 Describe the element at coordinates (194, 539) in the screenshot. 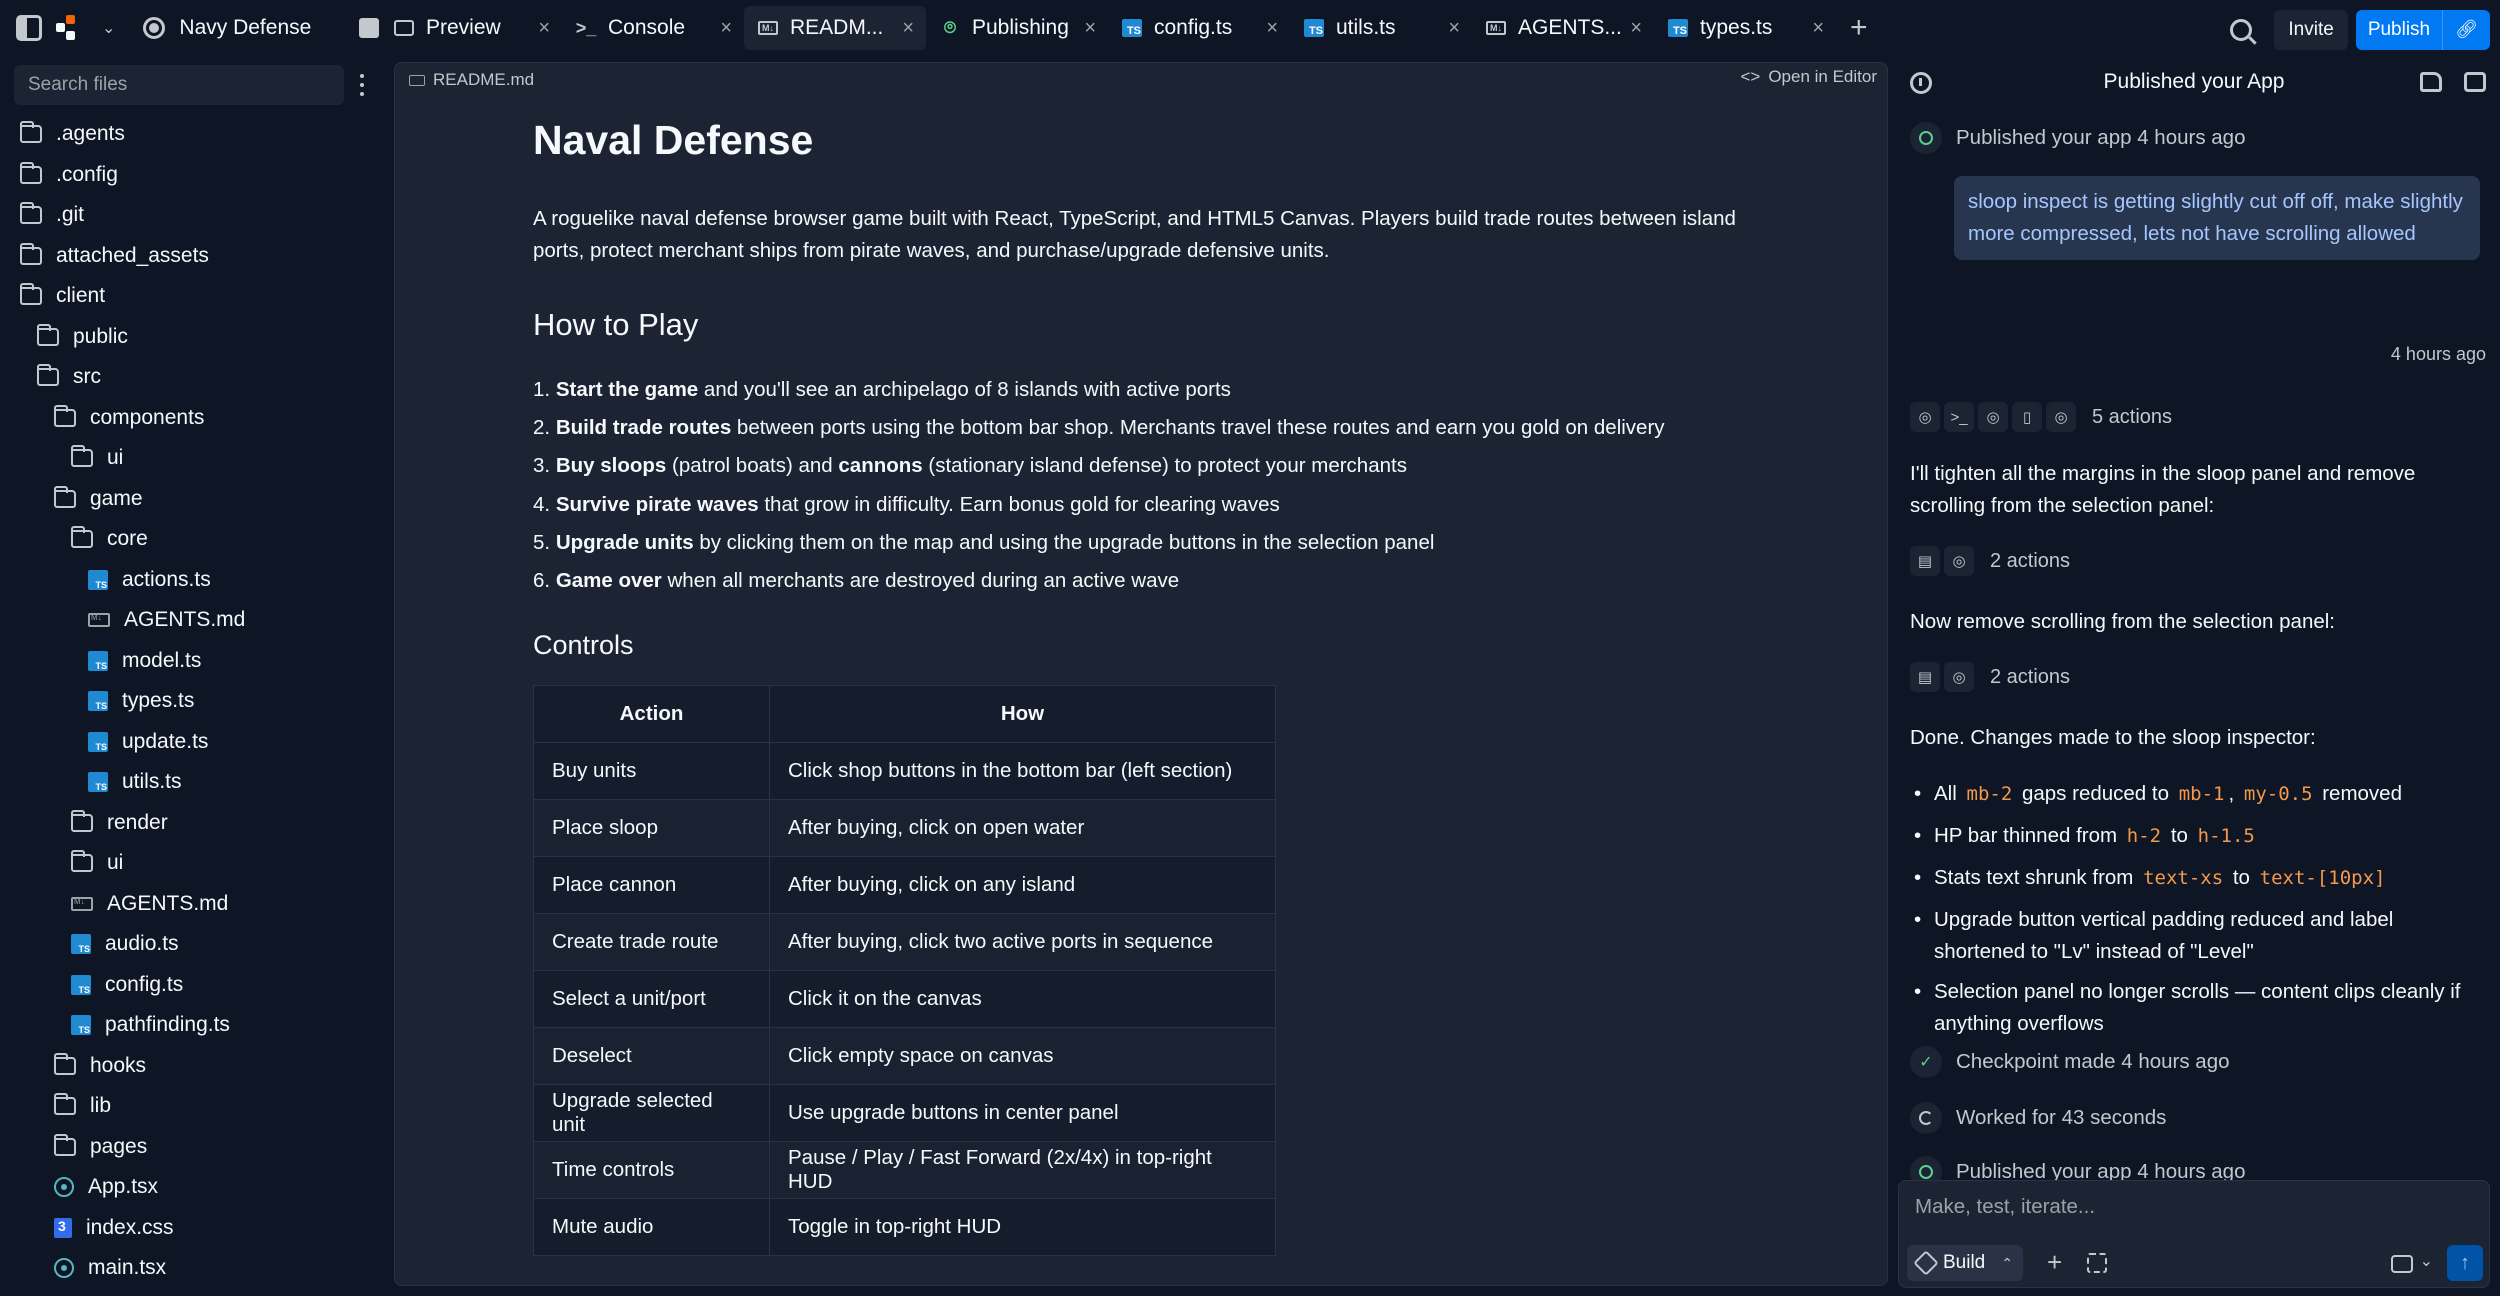

I see `file-tree-item: core` at that location.